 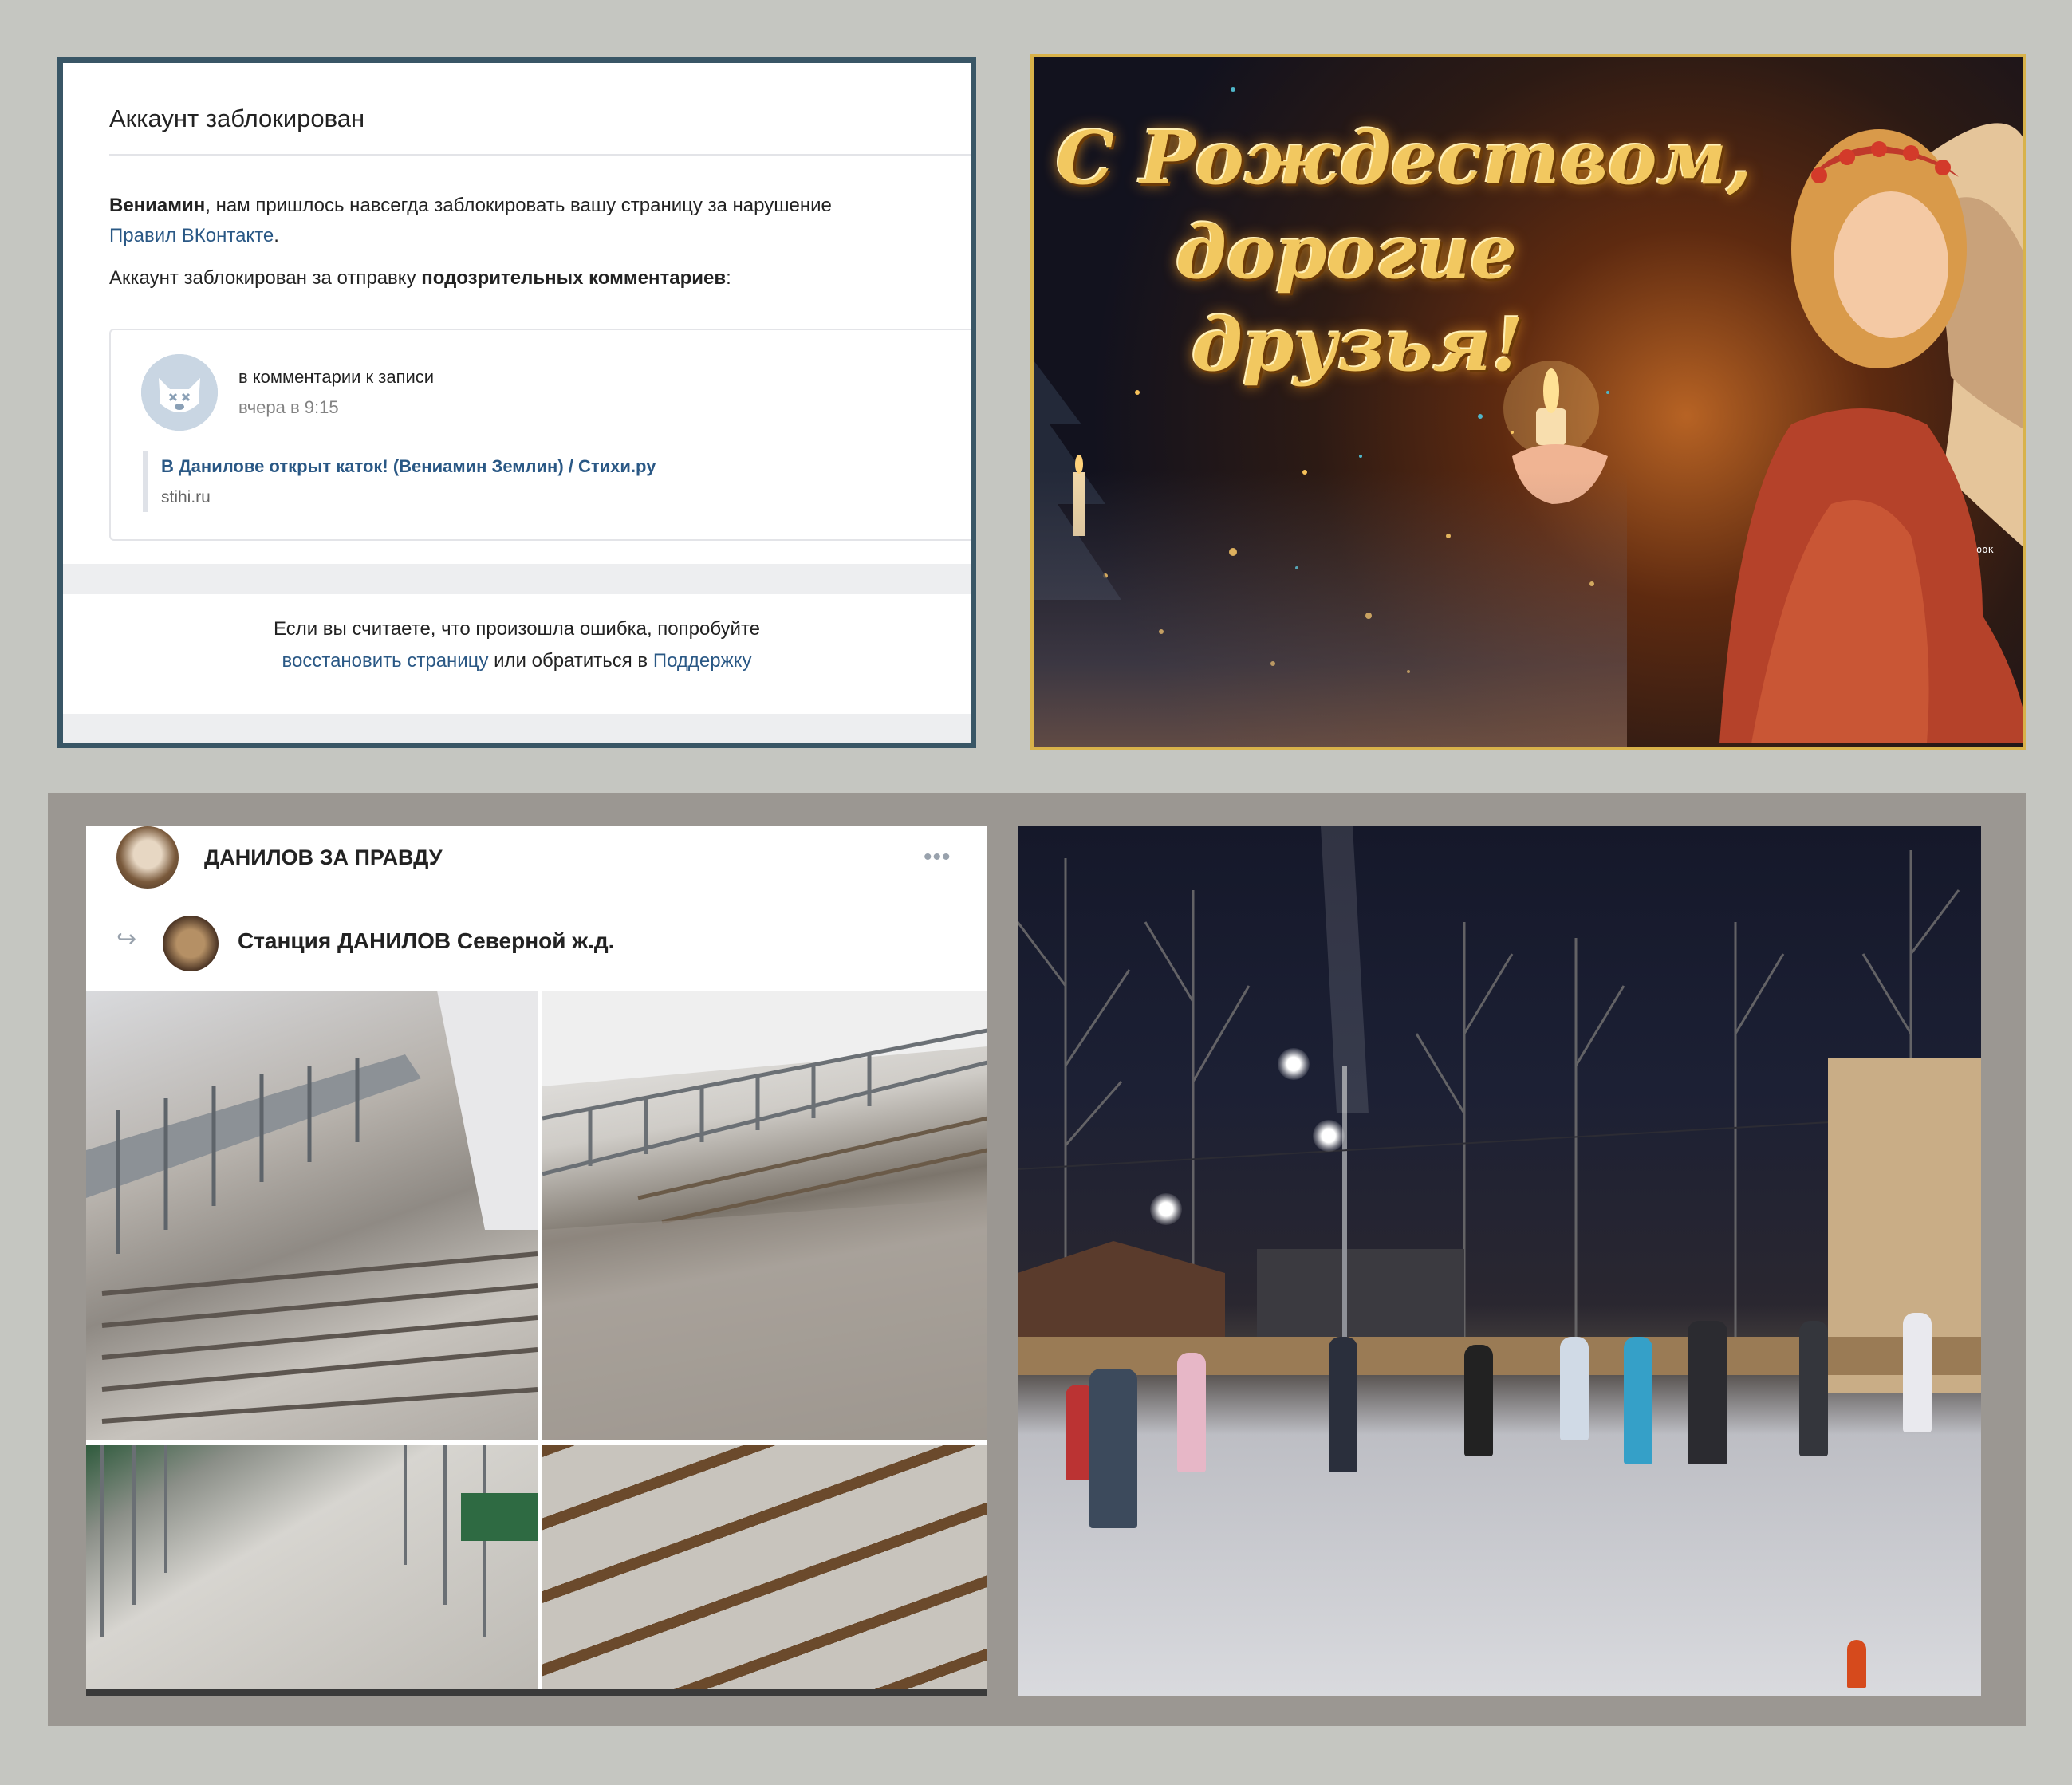 I want to click on comment-title: в комментарии к записи, so click(x=337, y=377).